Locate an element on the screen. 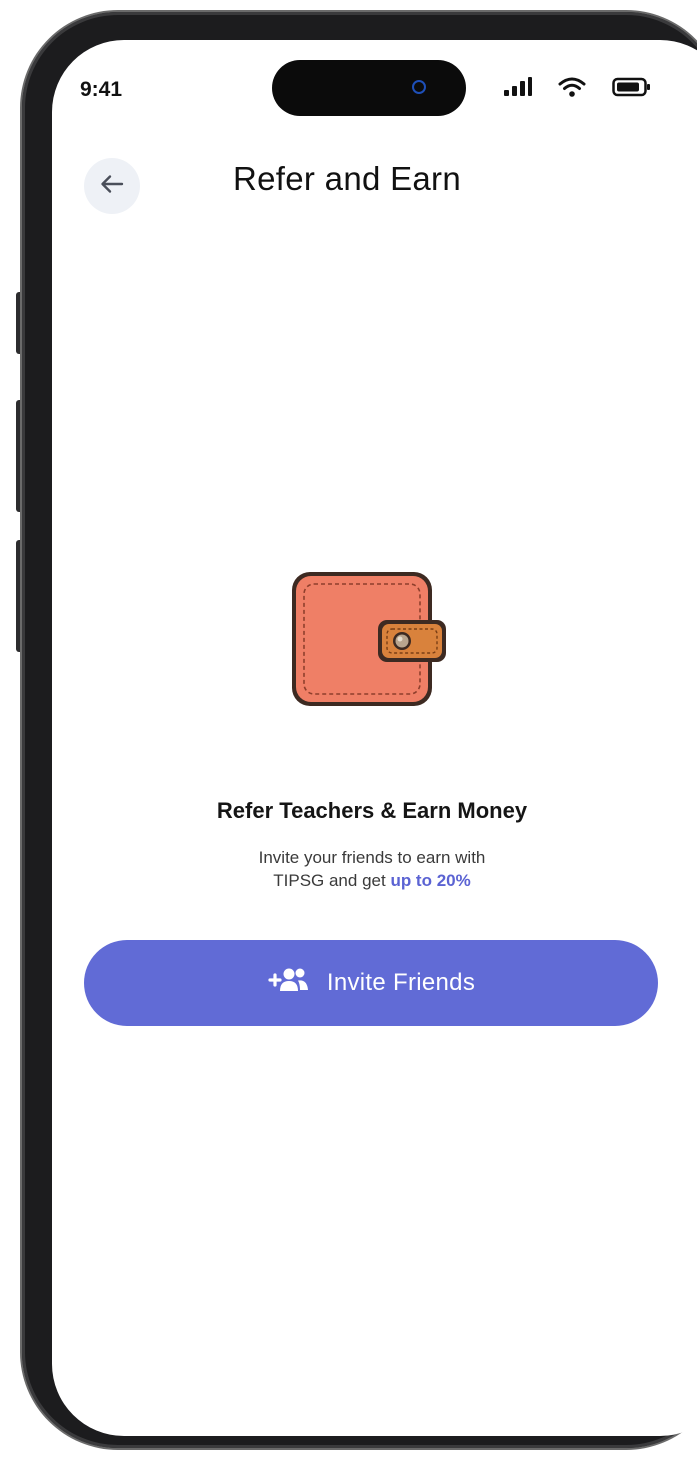  refer-headline: Refer Teachers & Earn Money is located at coordinates (372, 810).